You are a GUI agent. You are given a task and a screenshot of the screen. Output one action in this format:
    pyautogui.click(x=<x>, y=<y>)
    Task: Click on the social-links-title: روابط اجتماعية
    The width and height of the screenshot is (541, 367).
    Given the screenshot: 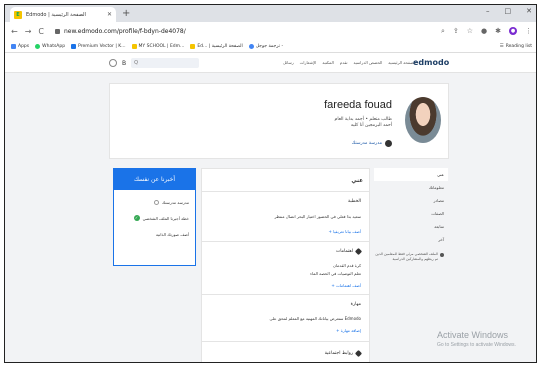 What is the action you would take?
    pyautogui.click(x=338, y=353)
    